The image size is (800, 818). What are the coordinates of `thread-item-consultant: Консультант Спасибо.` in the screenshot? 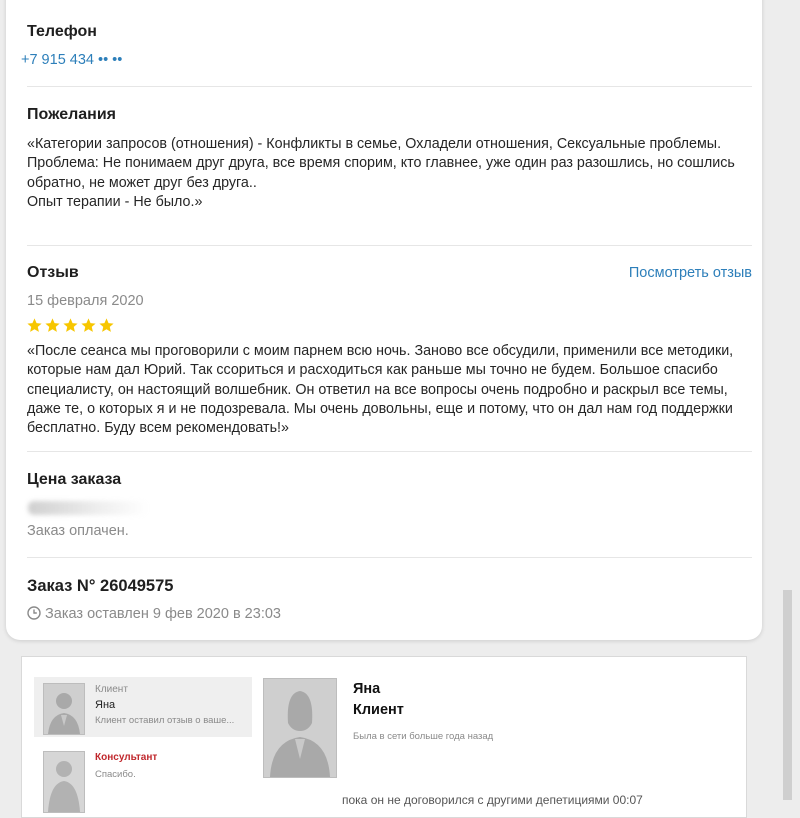 It's located at (143, 779).